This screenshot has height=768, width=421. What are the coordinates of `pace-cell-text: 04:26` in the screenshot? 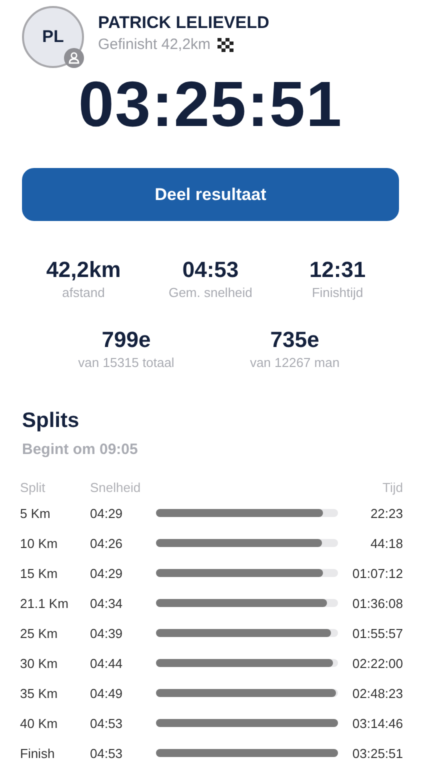 It's located at (107, 543).